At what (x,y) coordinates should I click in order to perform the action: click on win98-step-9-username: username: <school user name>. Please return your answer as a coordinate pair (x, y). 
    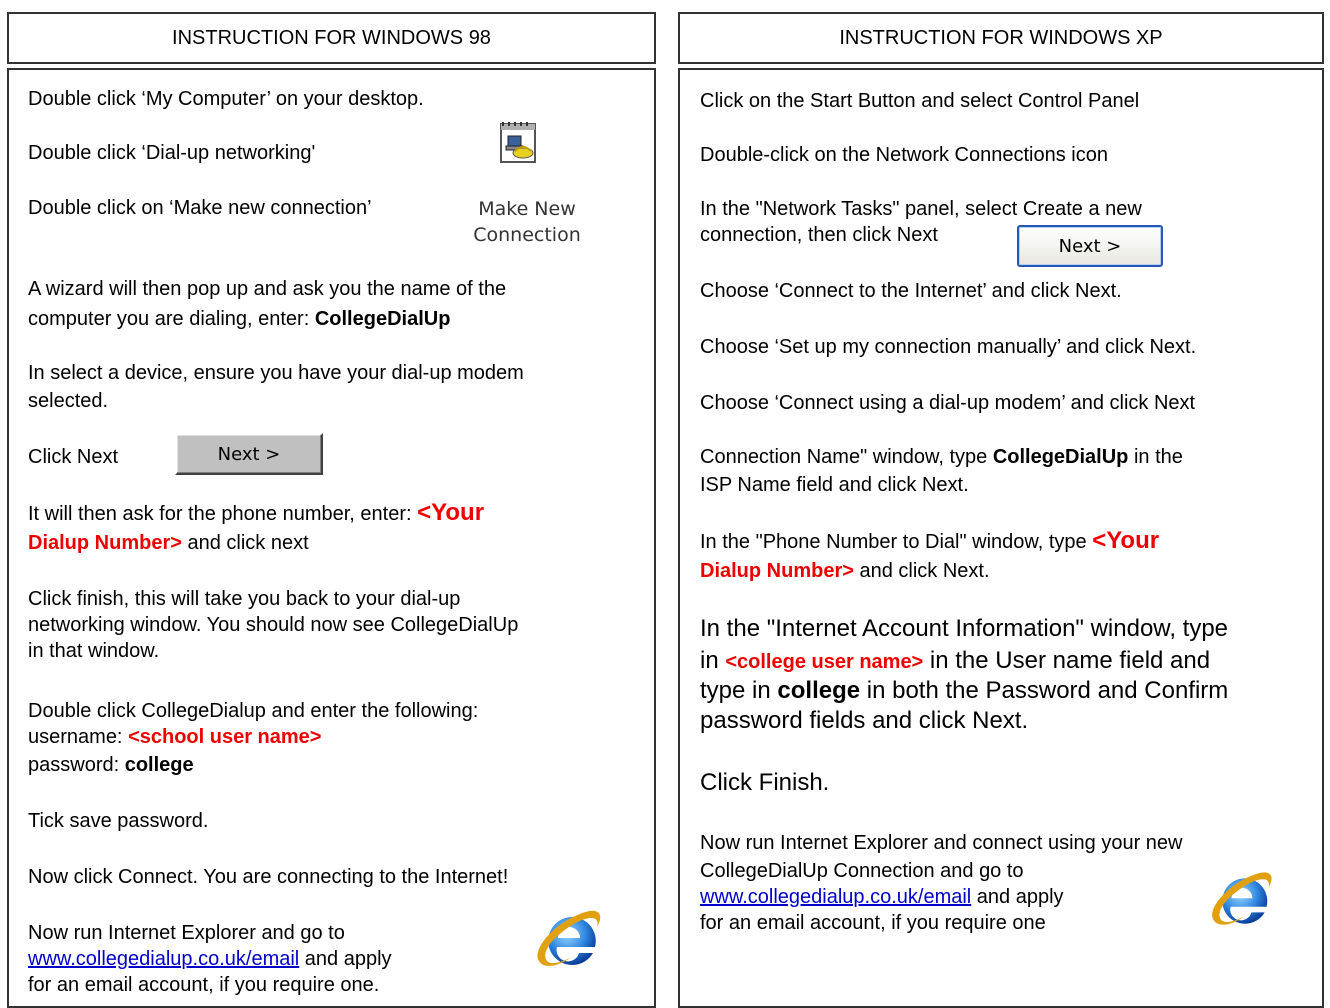
    Looking at the image, I should click on (175, 737).